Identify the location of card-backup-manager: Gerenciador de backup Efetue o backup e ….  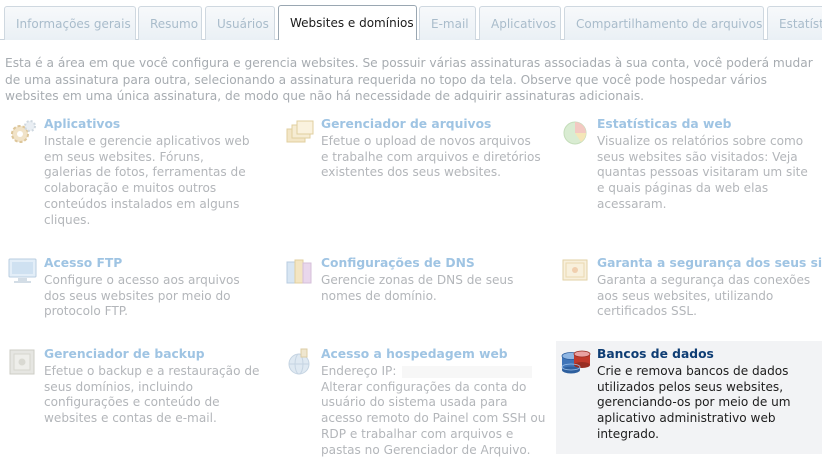
(138, 392).